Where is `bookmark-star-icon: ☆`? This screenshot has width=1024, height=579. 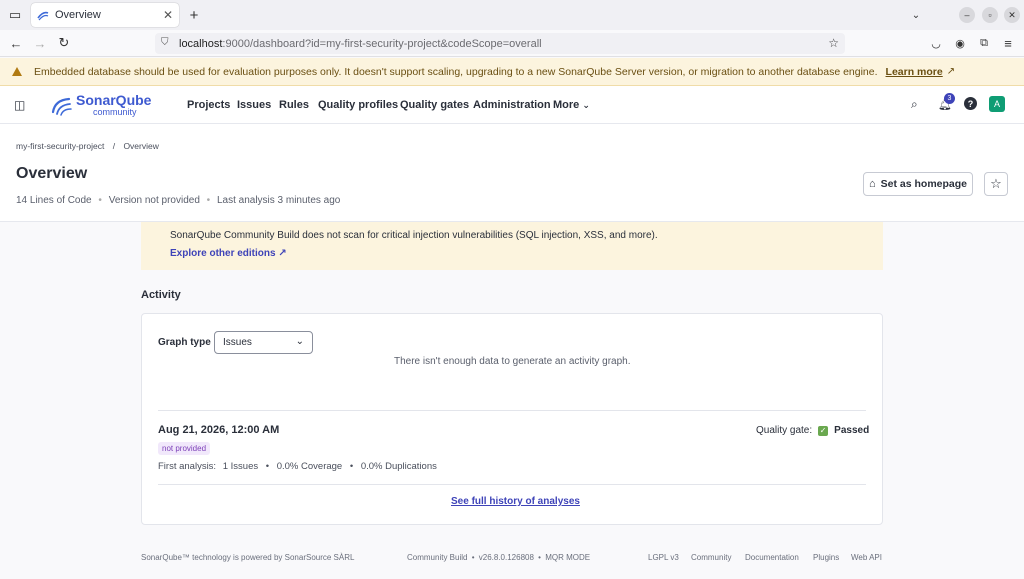 bookmark-star-icon: ☆ is located at coordinates (833, 43).